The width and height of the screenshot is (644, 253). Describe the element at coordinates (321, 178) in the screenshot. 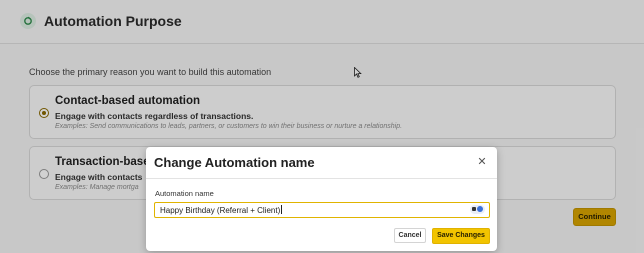

I see `dialog-divider` at that location.